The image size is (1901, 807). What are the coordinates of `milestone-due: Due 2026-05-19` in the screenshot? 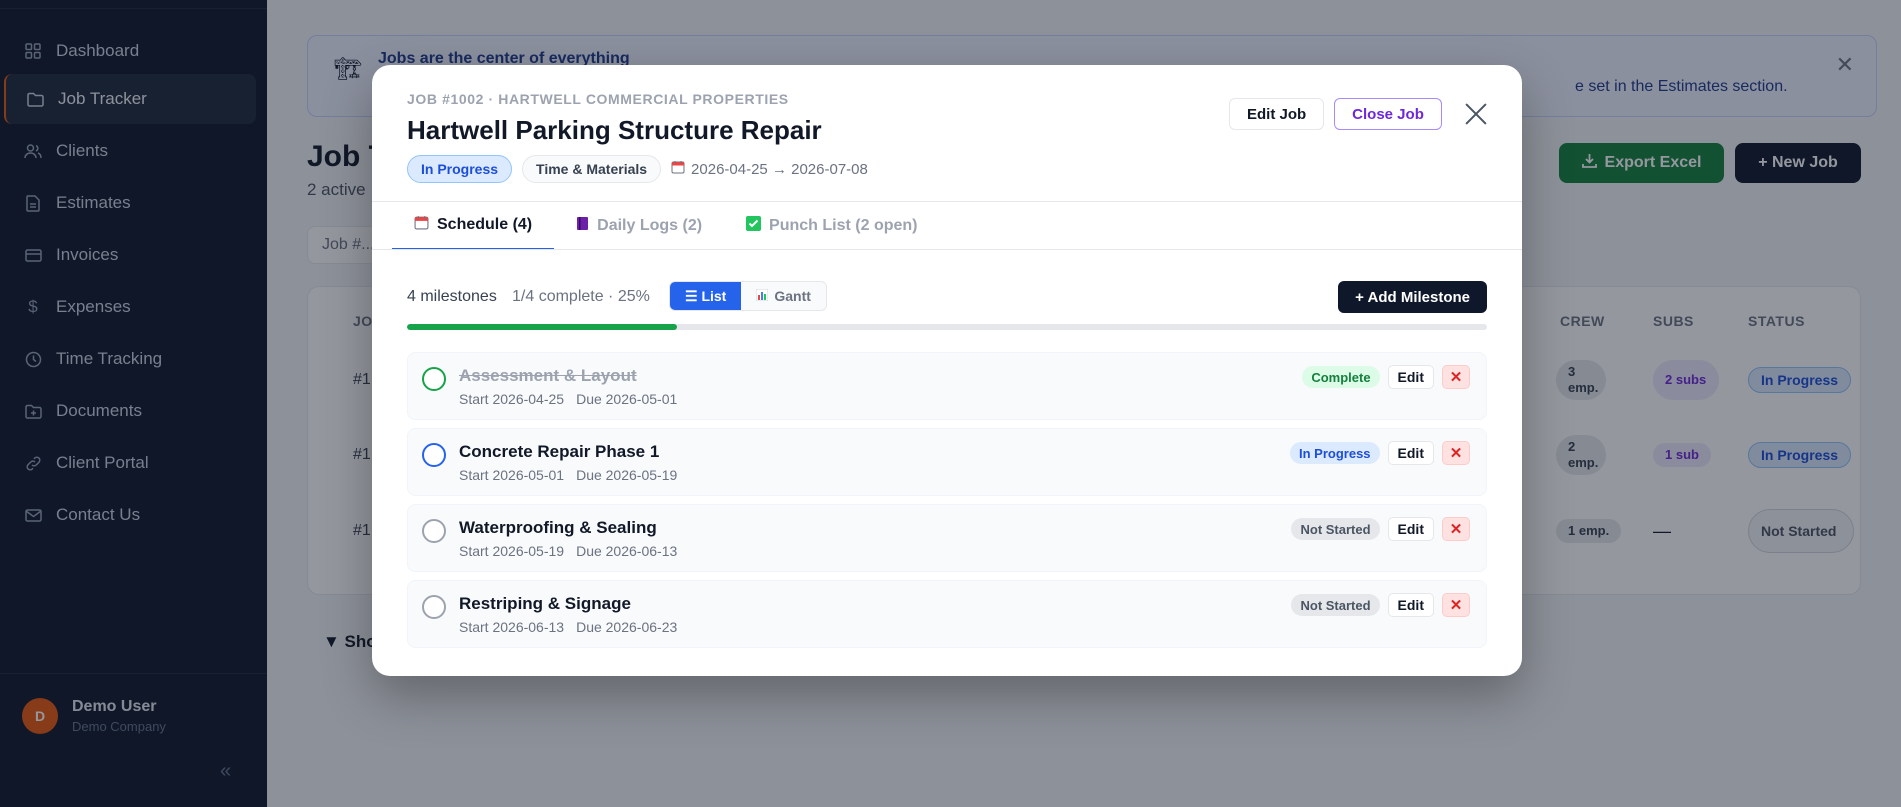 It's located at (627, 475).